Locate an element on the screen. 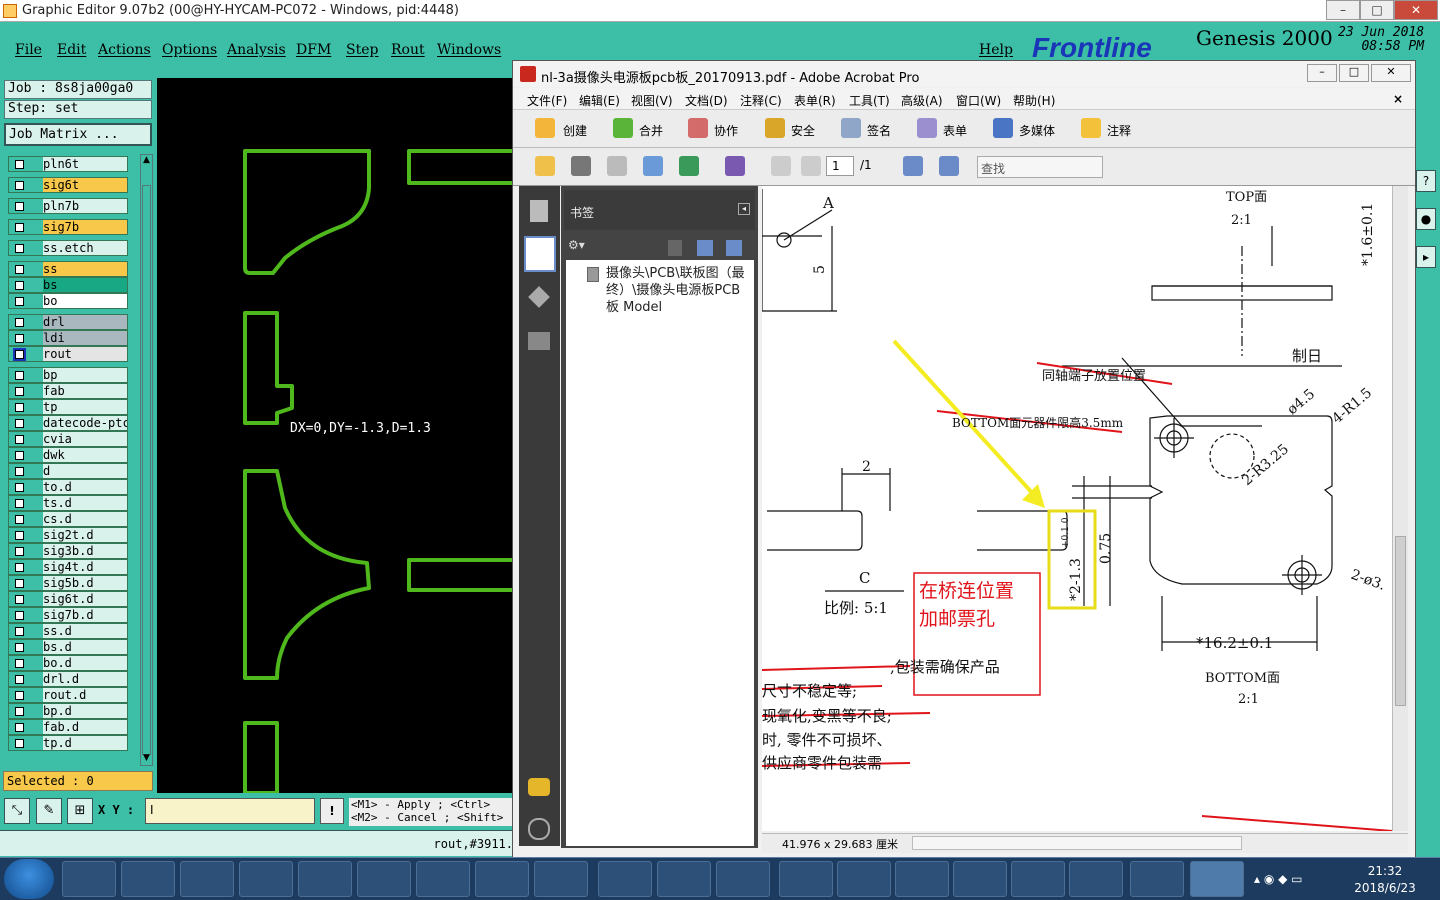 This screenshot has height=900, width=1440. email-icon is located at coordinates (653, 166).